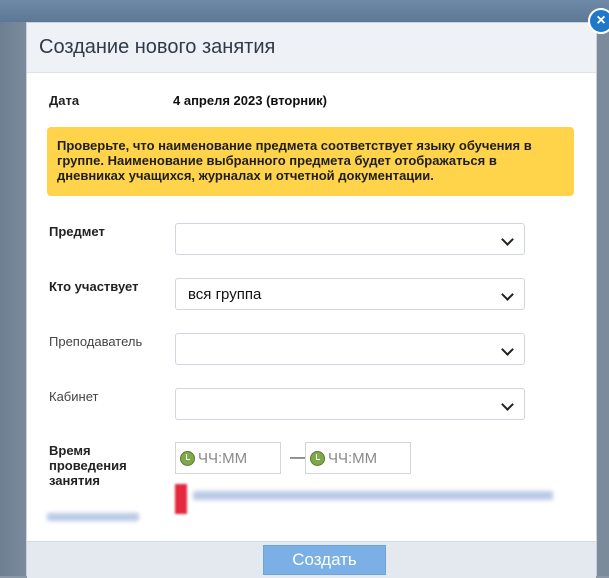 The width and height of the screenshot is (609, 578). What do you see at coordinates (74, 396) in the screenshot?
I see `room-label: Кабинет` at bounding box center [74, 396].